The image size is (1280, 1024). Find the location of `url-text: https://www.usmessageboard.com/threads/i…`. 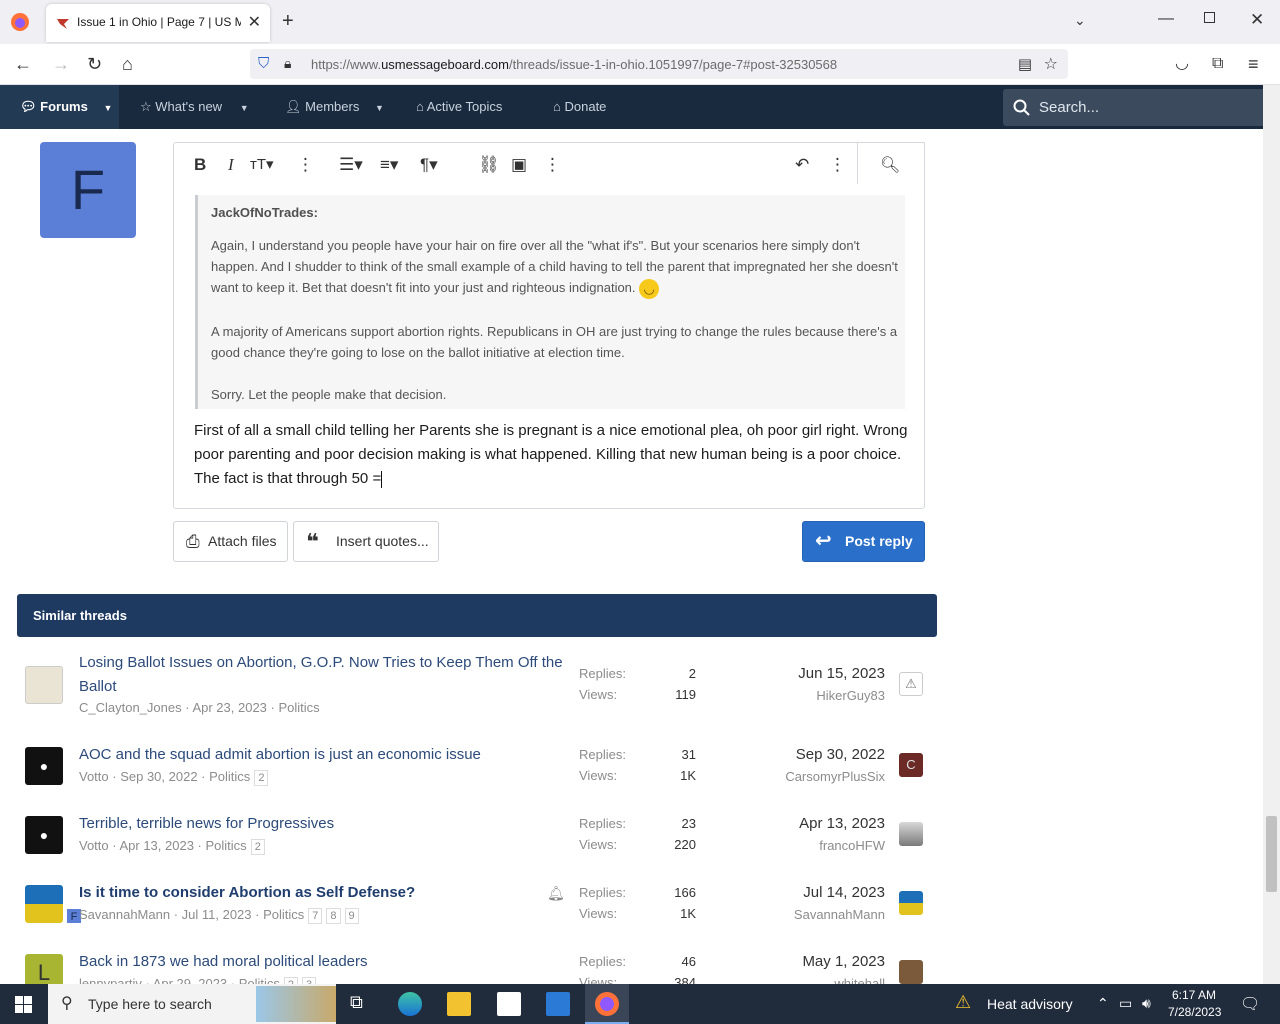

url-text: https://www.usmessageboard.com/threads/i… is located at coordinates (574, 64).